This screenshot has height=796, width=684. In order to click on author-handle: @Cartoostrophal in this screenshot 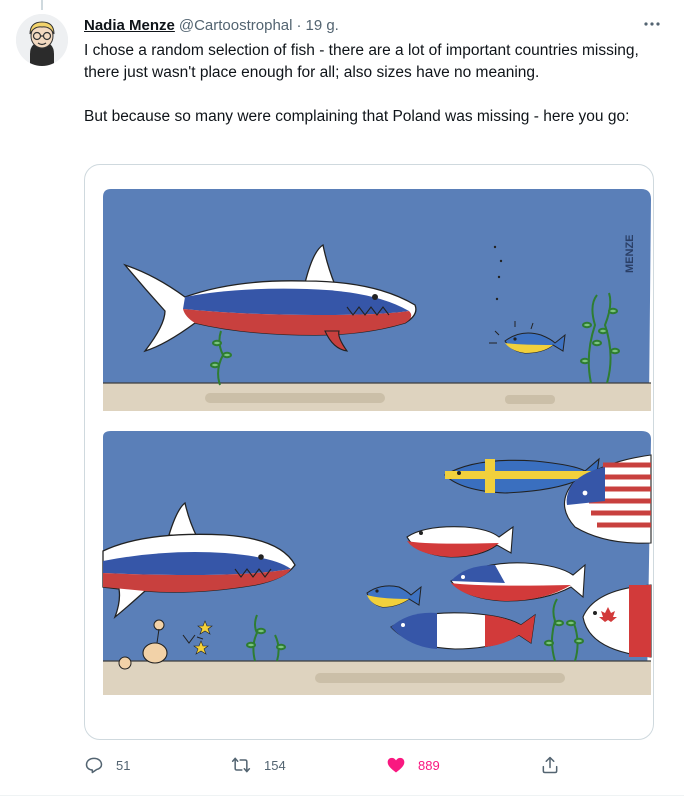, I will do `click(236, 25)`.